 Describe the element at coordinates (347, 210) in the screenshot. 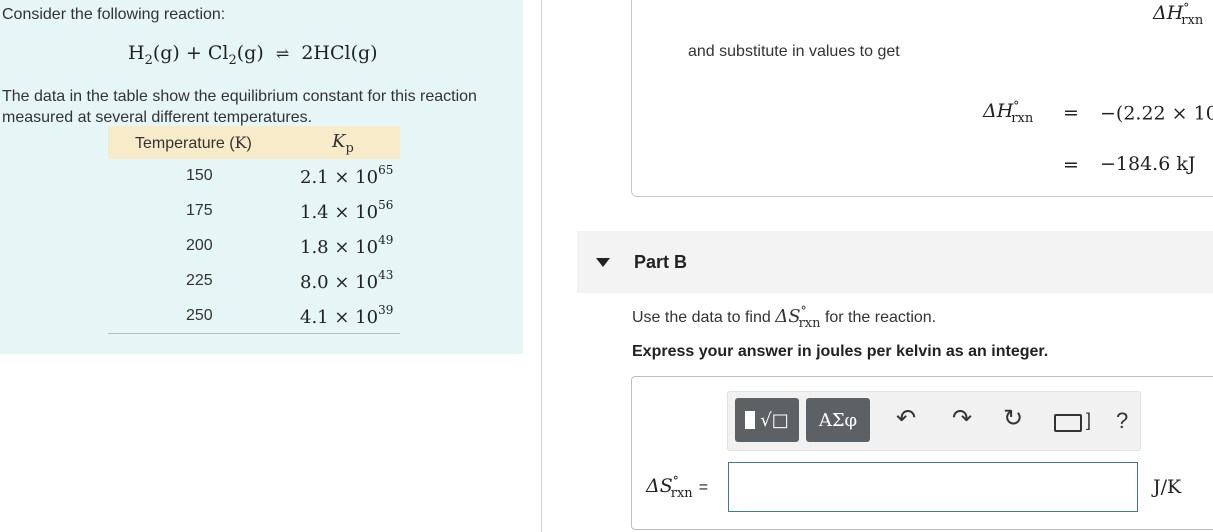

I see `kp-cell: 1.4 × 1056` at that location.